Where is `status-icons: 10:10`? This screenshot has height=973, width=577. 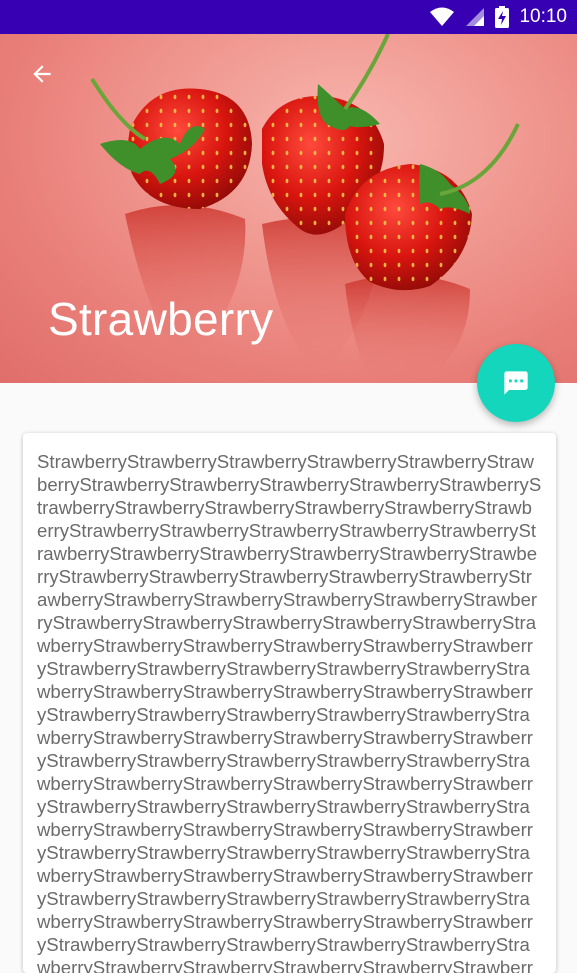 status-icons: 10:10 is located at coordinates (498, 17).